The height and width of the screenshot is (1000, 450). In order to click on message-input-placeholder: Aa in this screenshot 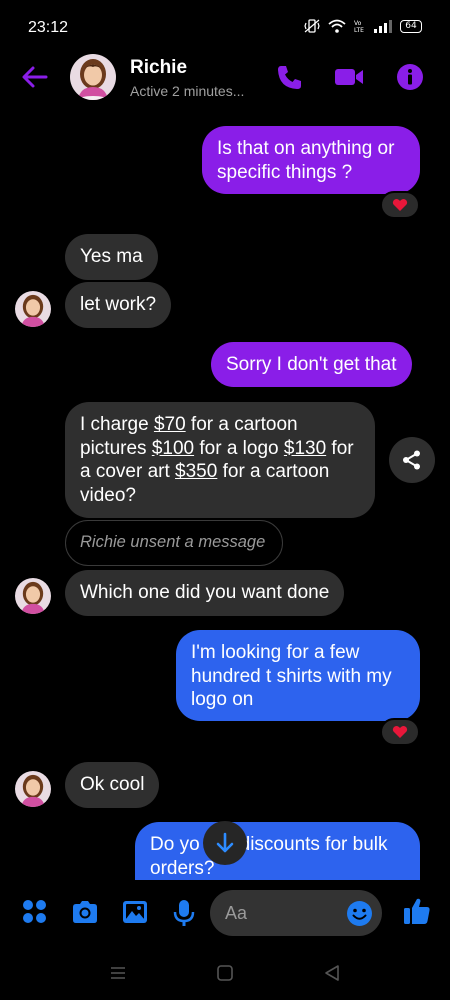, I will do `click(236, 913)`.